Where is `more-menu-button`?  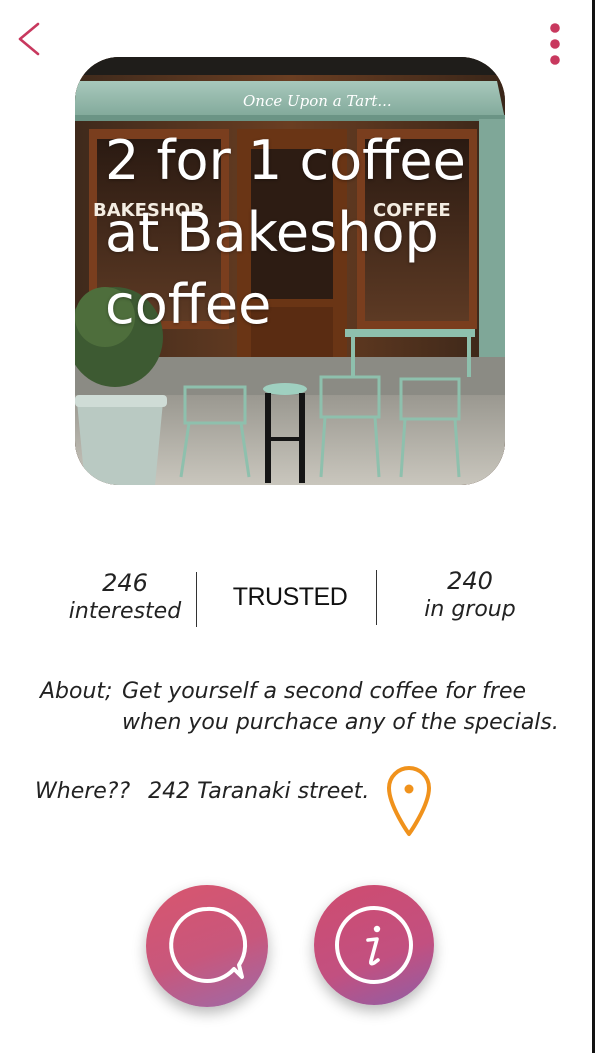
more-menu-button is located at coordinates (555, 43).